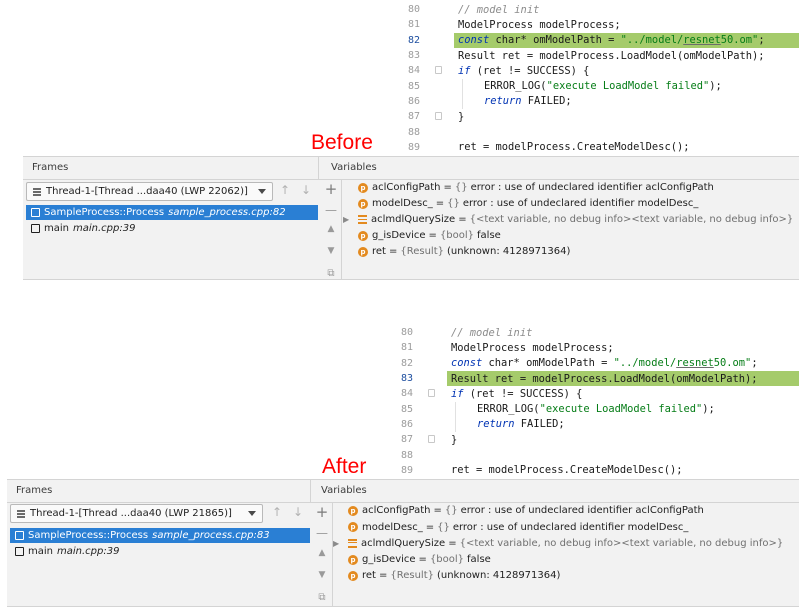 The width and height of the screenshot is (799, 609). Describe the element at coordinates (555, 40) in the screenshot. I see `code-token: char* omModelPath =` at that location.